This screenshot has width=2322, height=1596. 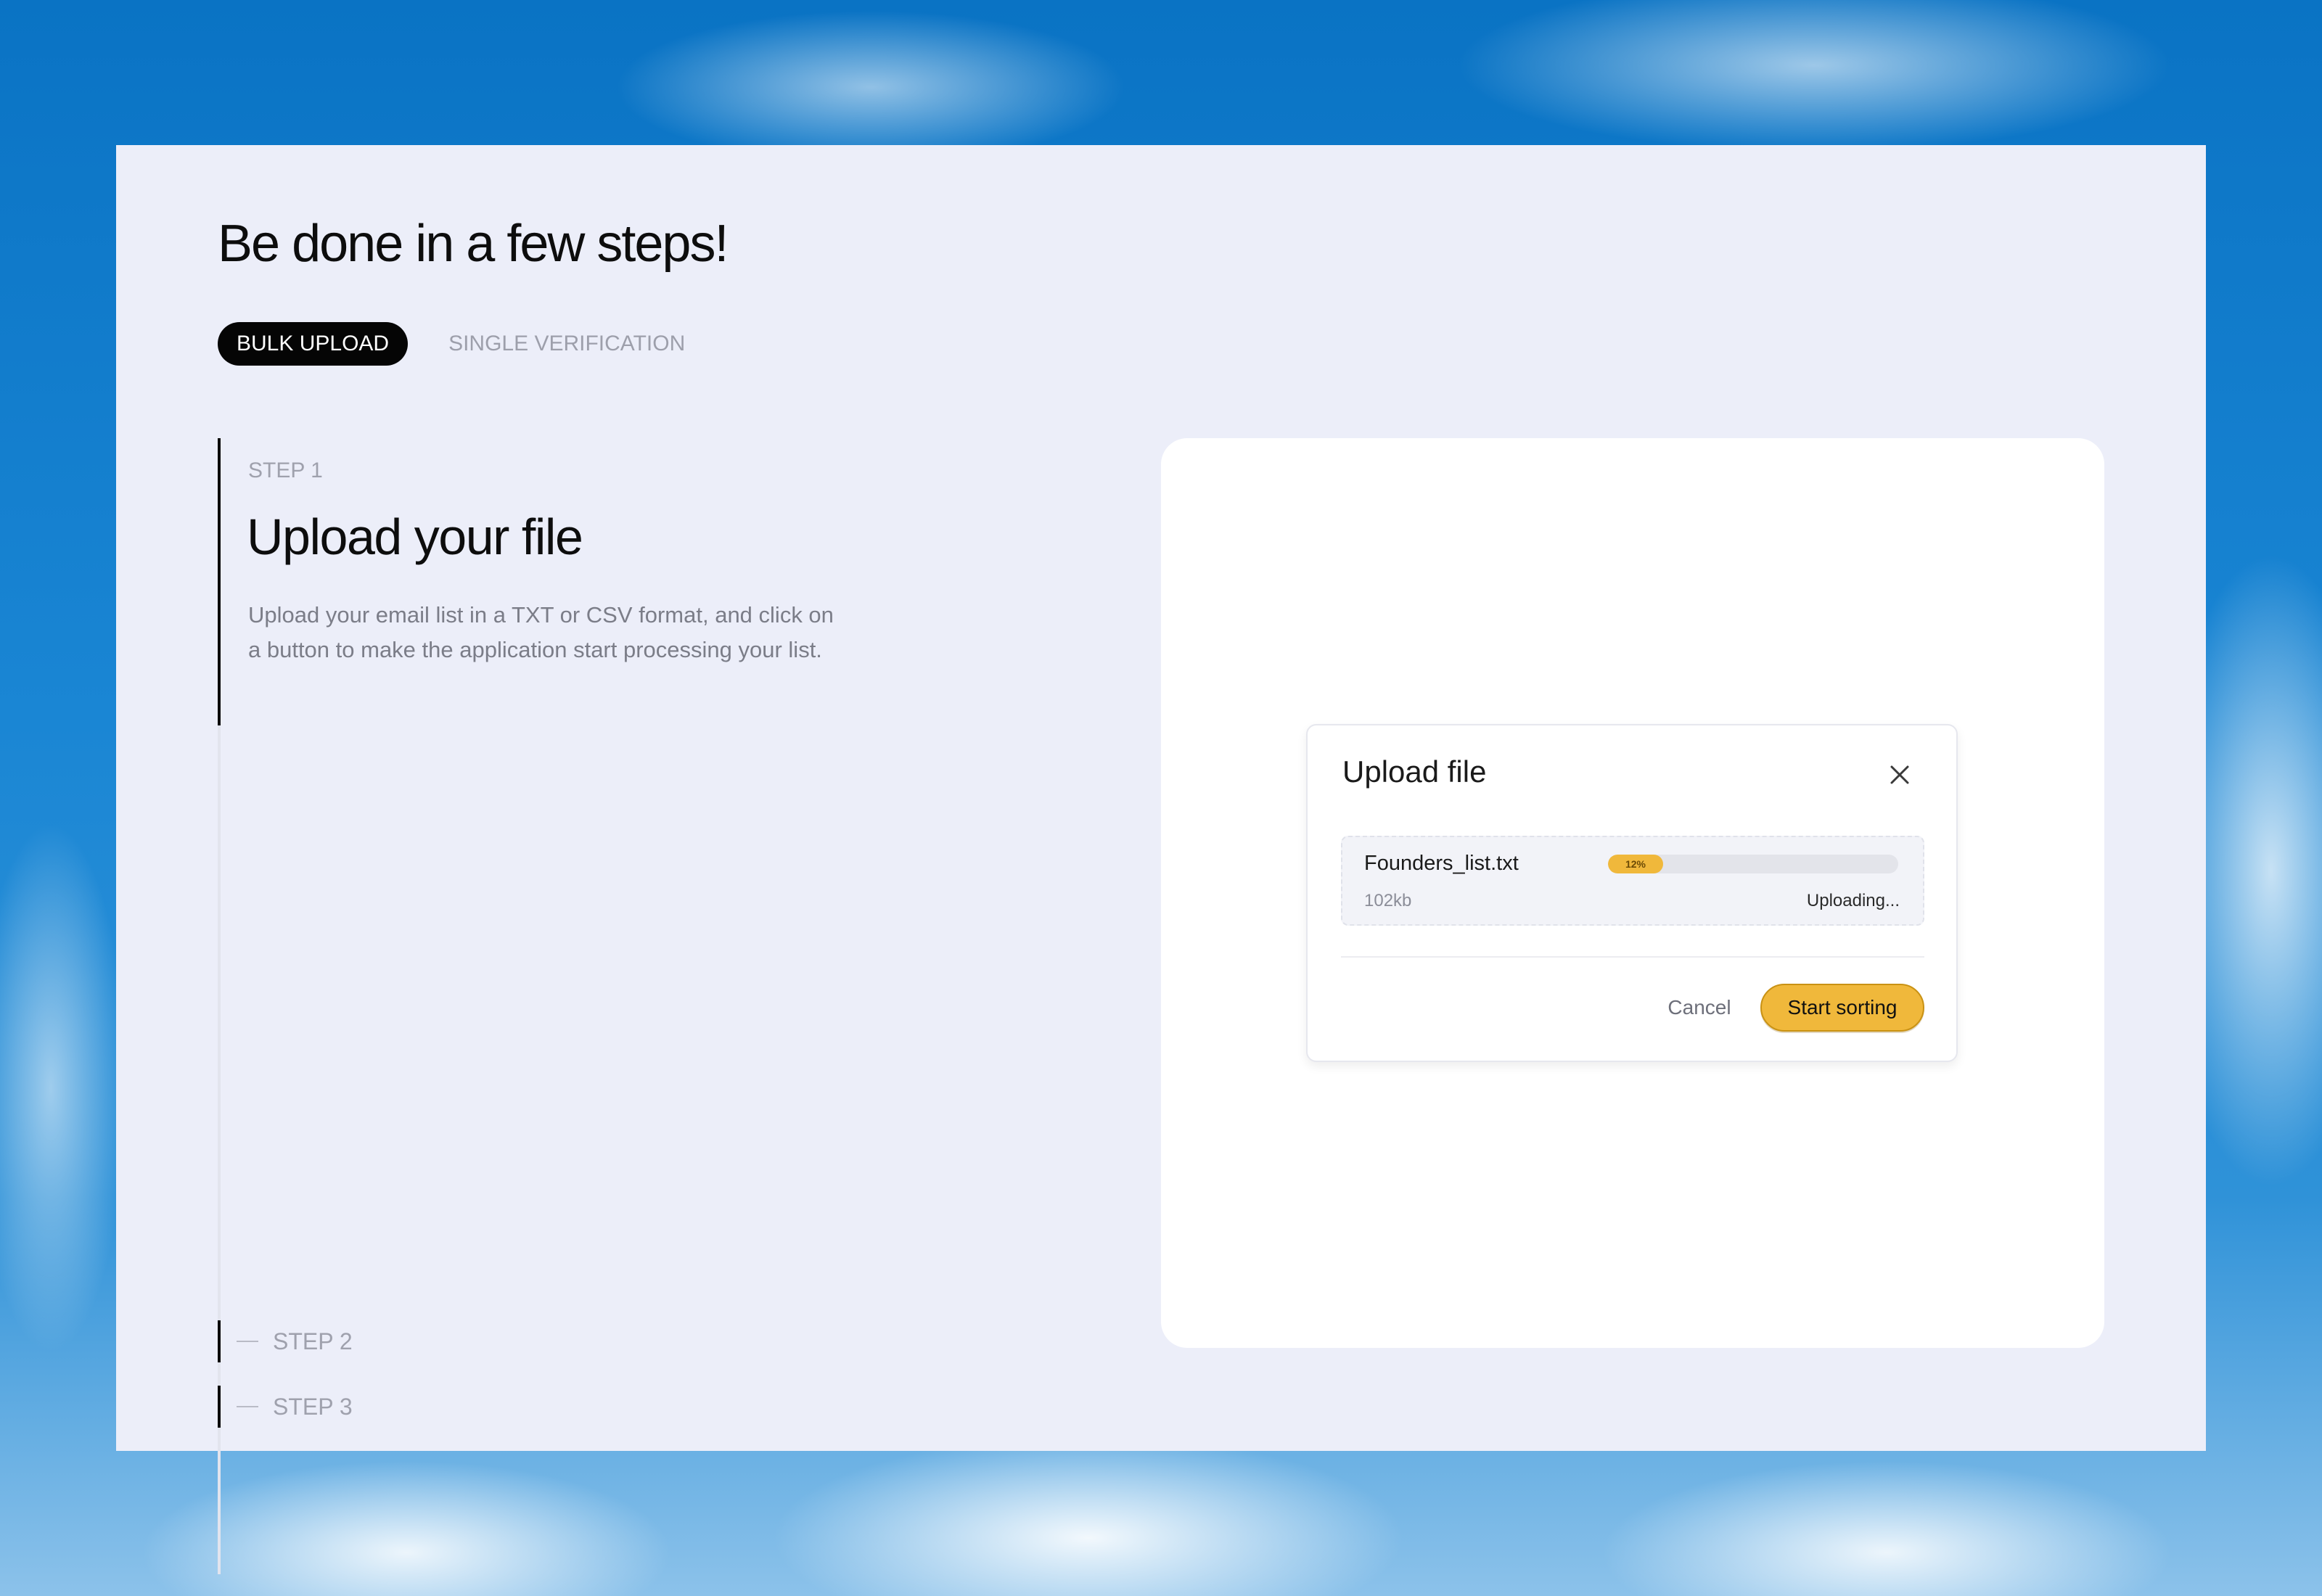 I want to click on step-item-3: STEP 3, so click(x=285, y=1407).